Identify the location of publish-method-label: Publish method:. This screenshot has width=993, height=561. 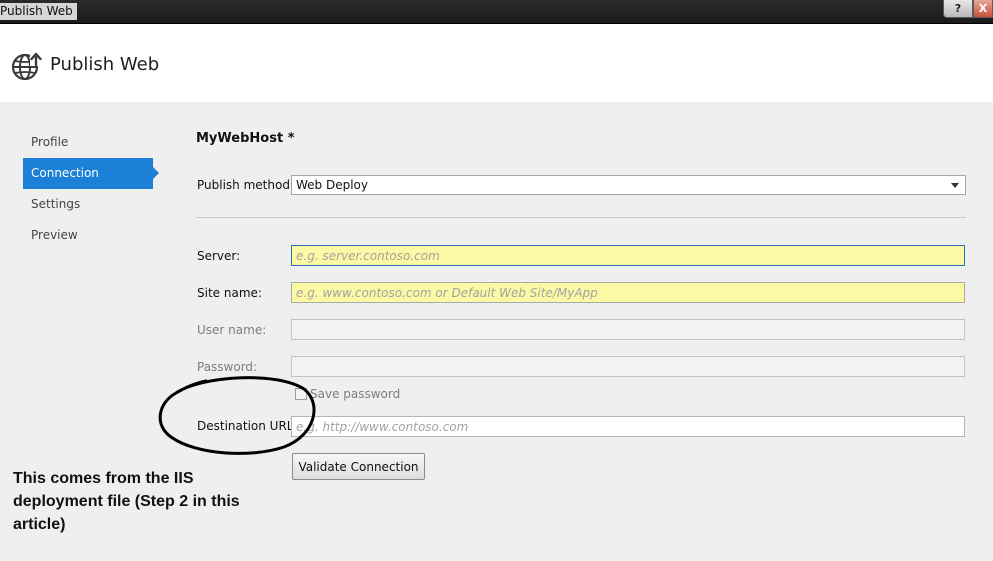
(245, 185).